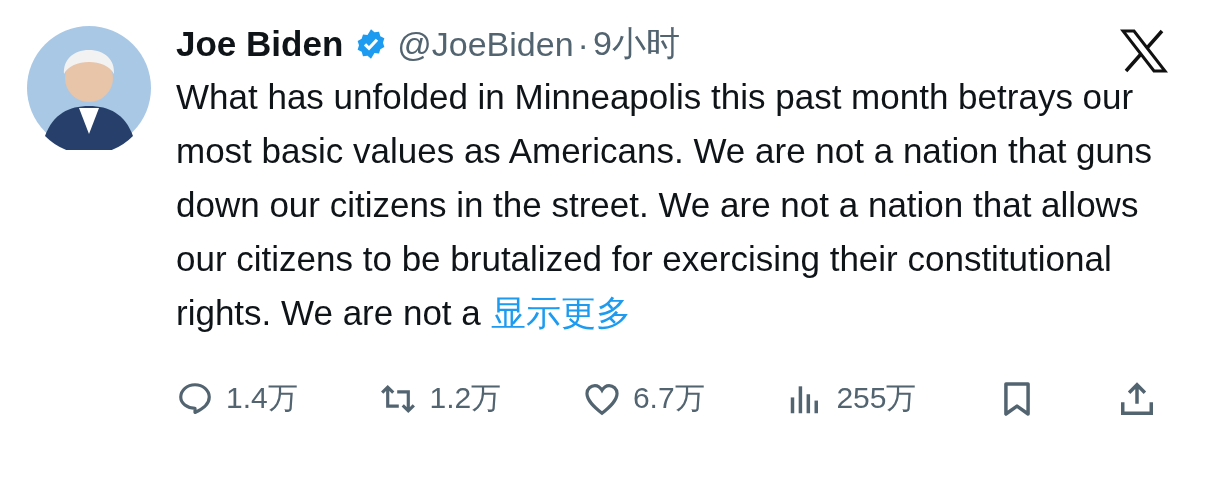  Describe the element at coordinates (485, 44) in the screenshot. I see `author-handle: @JoeBiden` at that location.